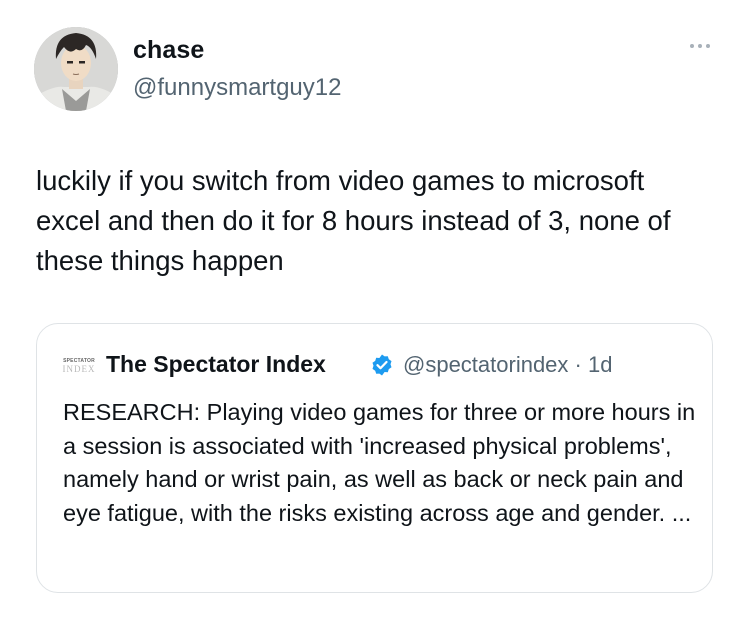 The image size is (750, 622). What do you see at coordinates (507, 365) in the screenshot?
I see `quoted-handle-time: @spectatorindex · 1d` at bounding box center [507, 365].